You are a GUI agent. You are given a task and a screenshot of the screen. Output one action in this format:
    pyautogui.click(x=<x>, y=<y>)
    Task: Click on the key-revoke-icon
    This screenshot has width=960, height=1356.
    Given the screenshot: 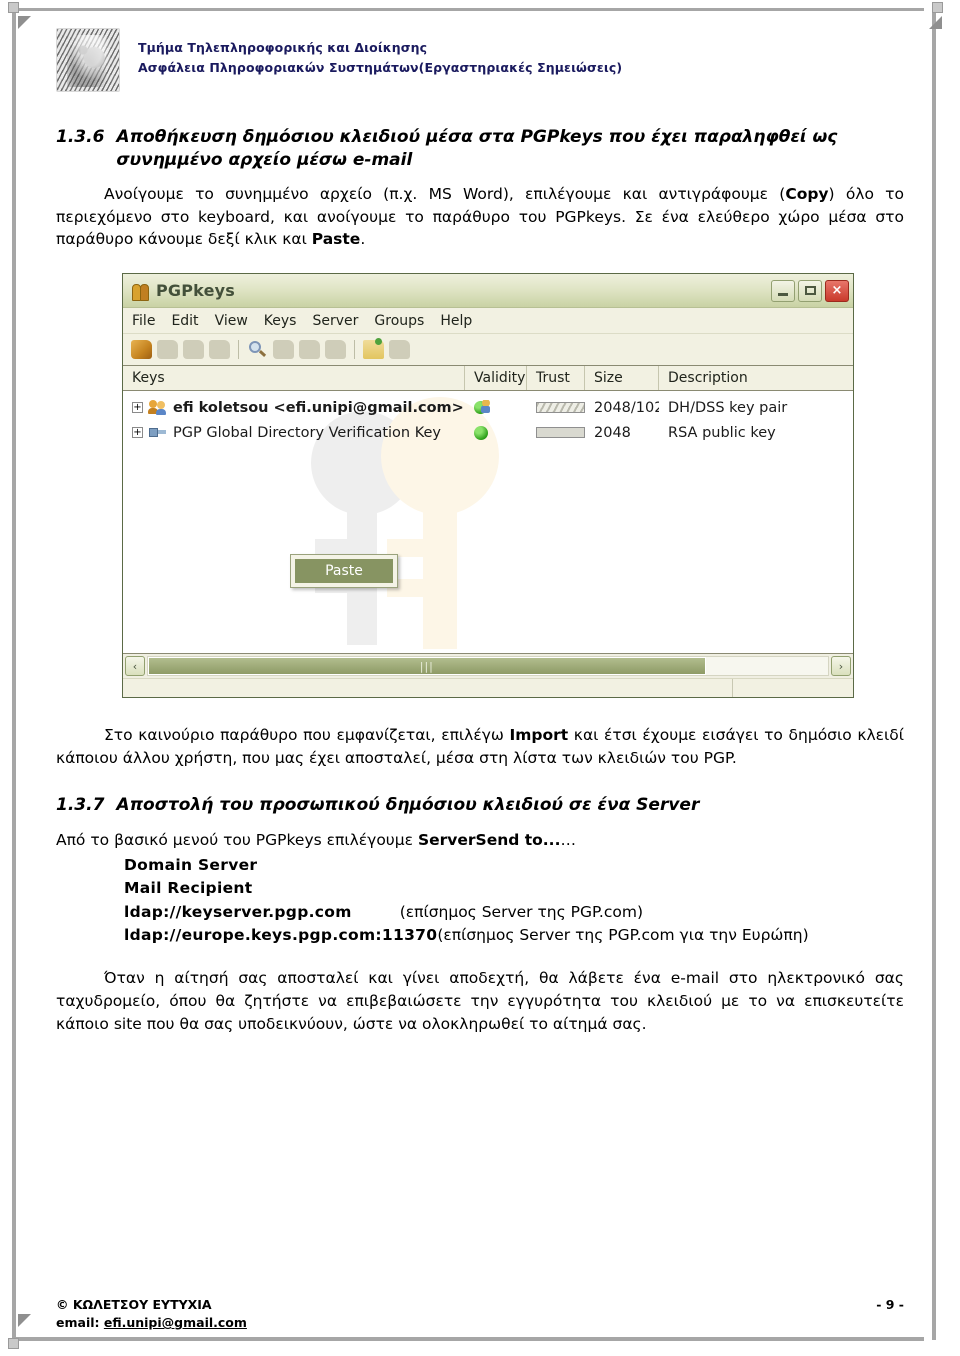 What is the action you would take?
    pyautogui.click(x=193, y=350)
    